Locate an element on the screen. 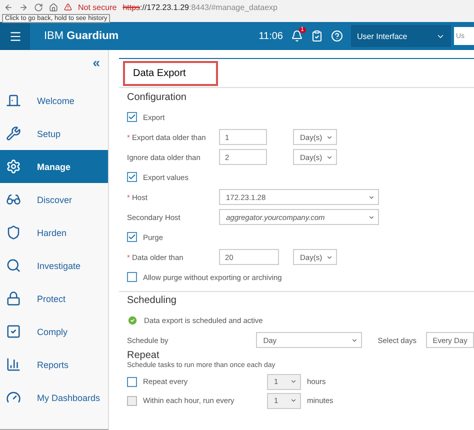 The height and width of the screenshot is (430, 474). search-icon is located at coordinates (13, 265).